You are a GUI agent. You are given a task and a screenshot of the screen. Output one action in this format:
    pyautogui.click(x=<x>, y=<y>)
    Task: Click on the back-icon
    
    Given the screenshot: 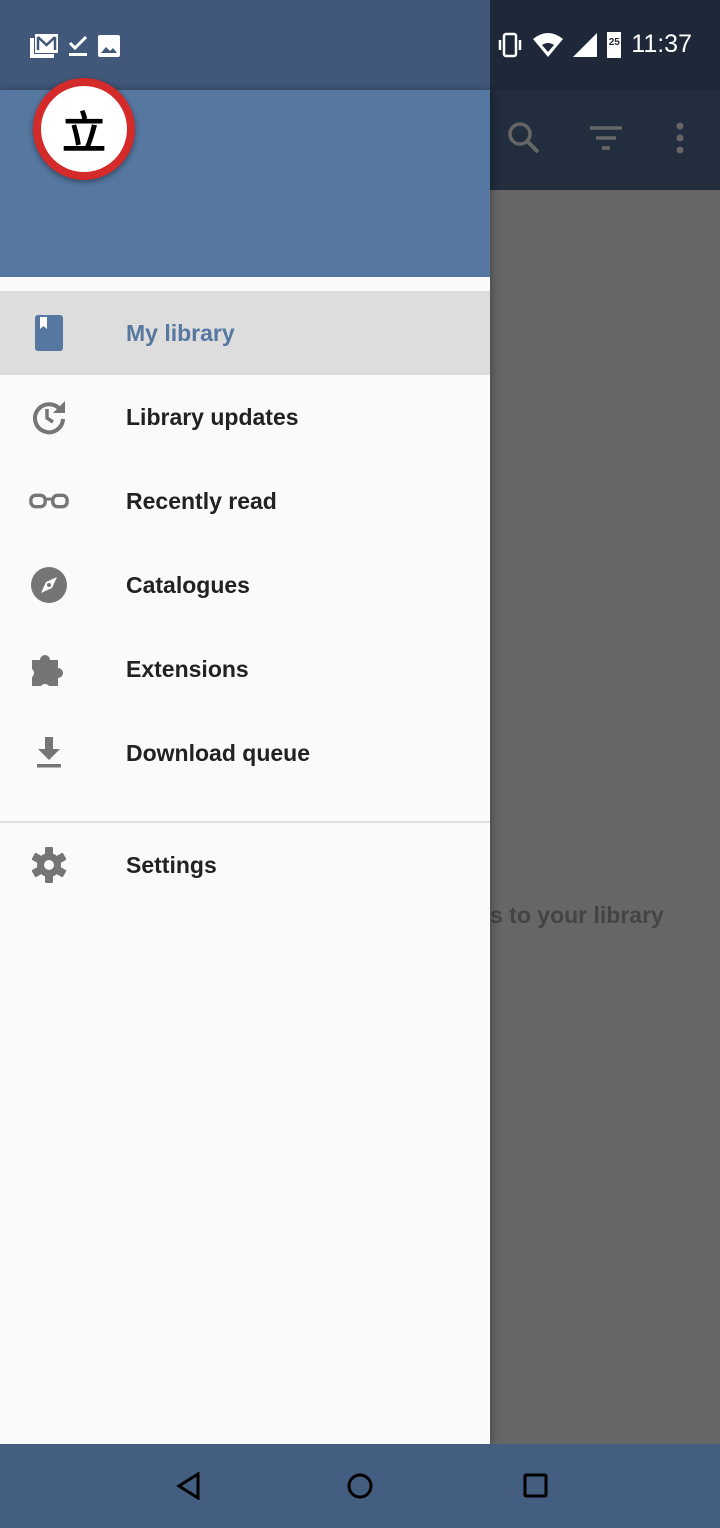 What is the action you would take?
    pyautogui.click(x=189, y=1486)
    